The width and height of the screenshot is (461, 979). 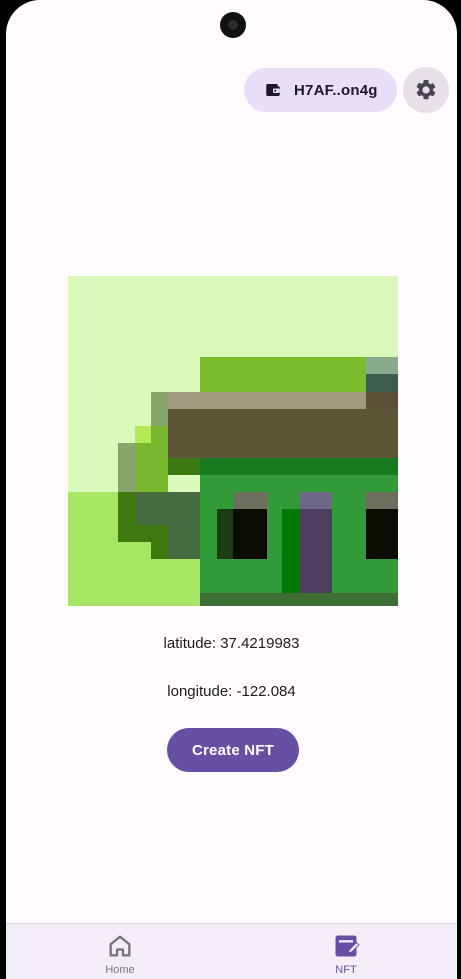 I want to click on home-icon, so click(x=120, y=946).